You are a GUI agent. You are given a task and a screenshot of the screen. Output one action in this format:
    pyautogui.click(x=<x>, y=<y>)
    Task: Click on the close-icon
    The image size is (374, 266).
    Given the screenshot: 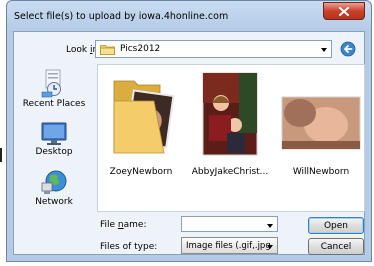 What is the action you would take?
    pyautogui.click(x=344, y=11)
    